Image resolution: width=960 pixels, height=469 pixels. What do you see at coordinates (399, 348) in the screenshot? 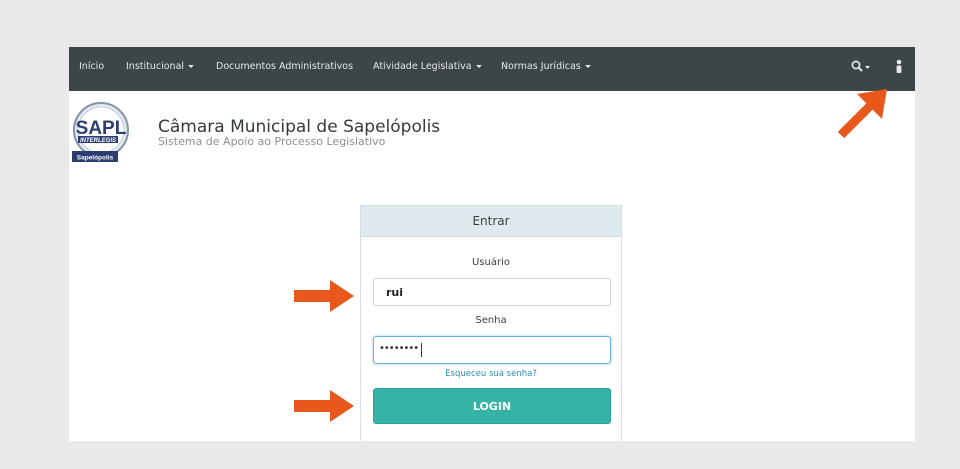
I see `password-value: ••••••••` at bounding box center [399, 348].